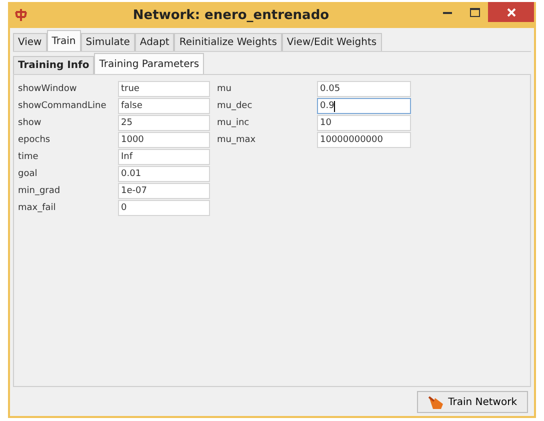  I want to click on tab: Reinitialize Weights, so click(228, 42).